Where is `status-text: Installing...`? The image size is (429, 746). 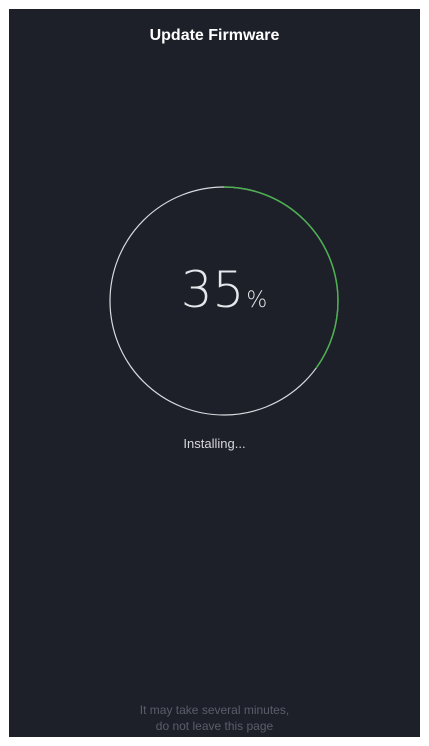 status-text: Installing... is located at coordinates (214, 443).